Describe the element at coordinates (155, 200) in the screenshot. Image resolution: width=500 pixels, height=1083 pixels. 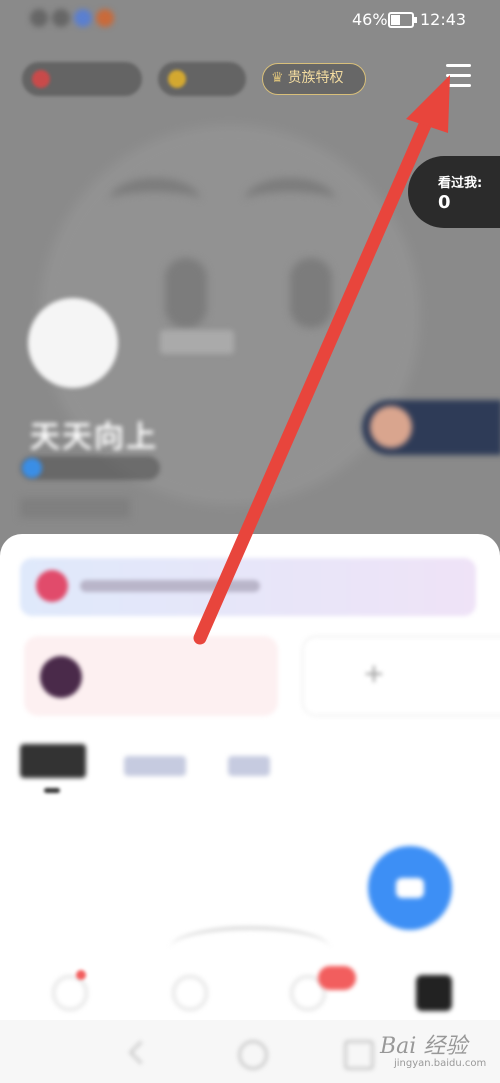
I see `decorative-brow-left` at that location.